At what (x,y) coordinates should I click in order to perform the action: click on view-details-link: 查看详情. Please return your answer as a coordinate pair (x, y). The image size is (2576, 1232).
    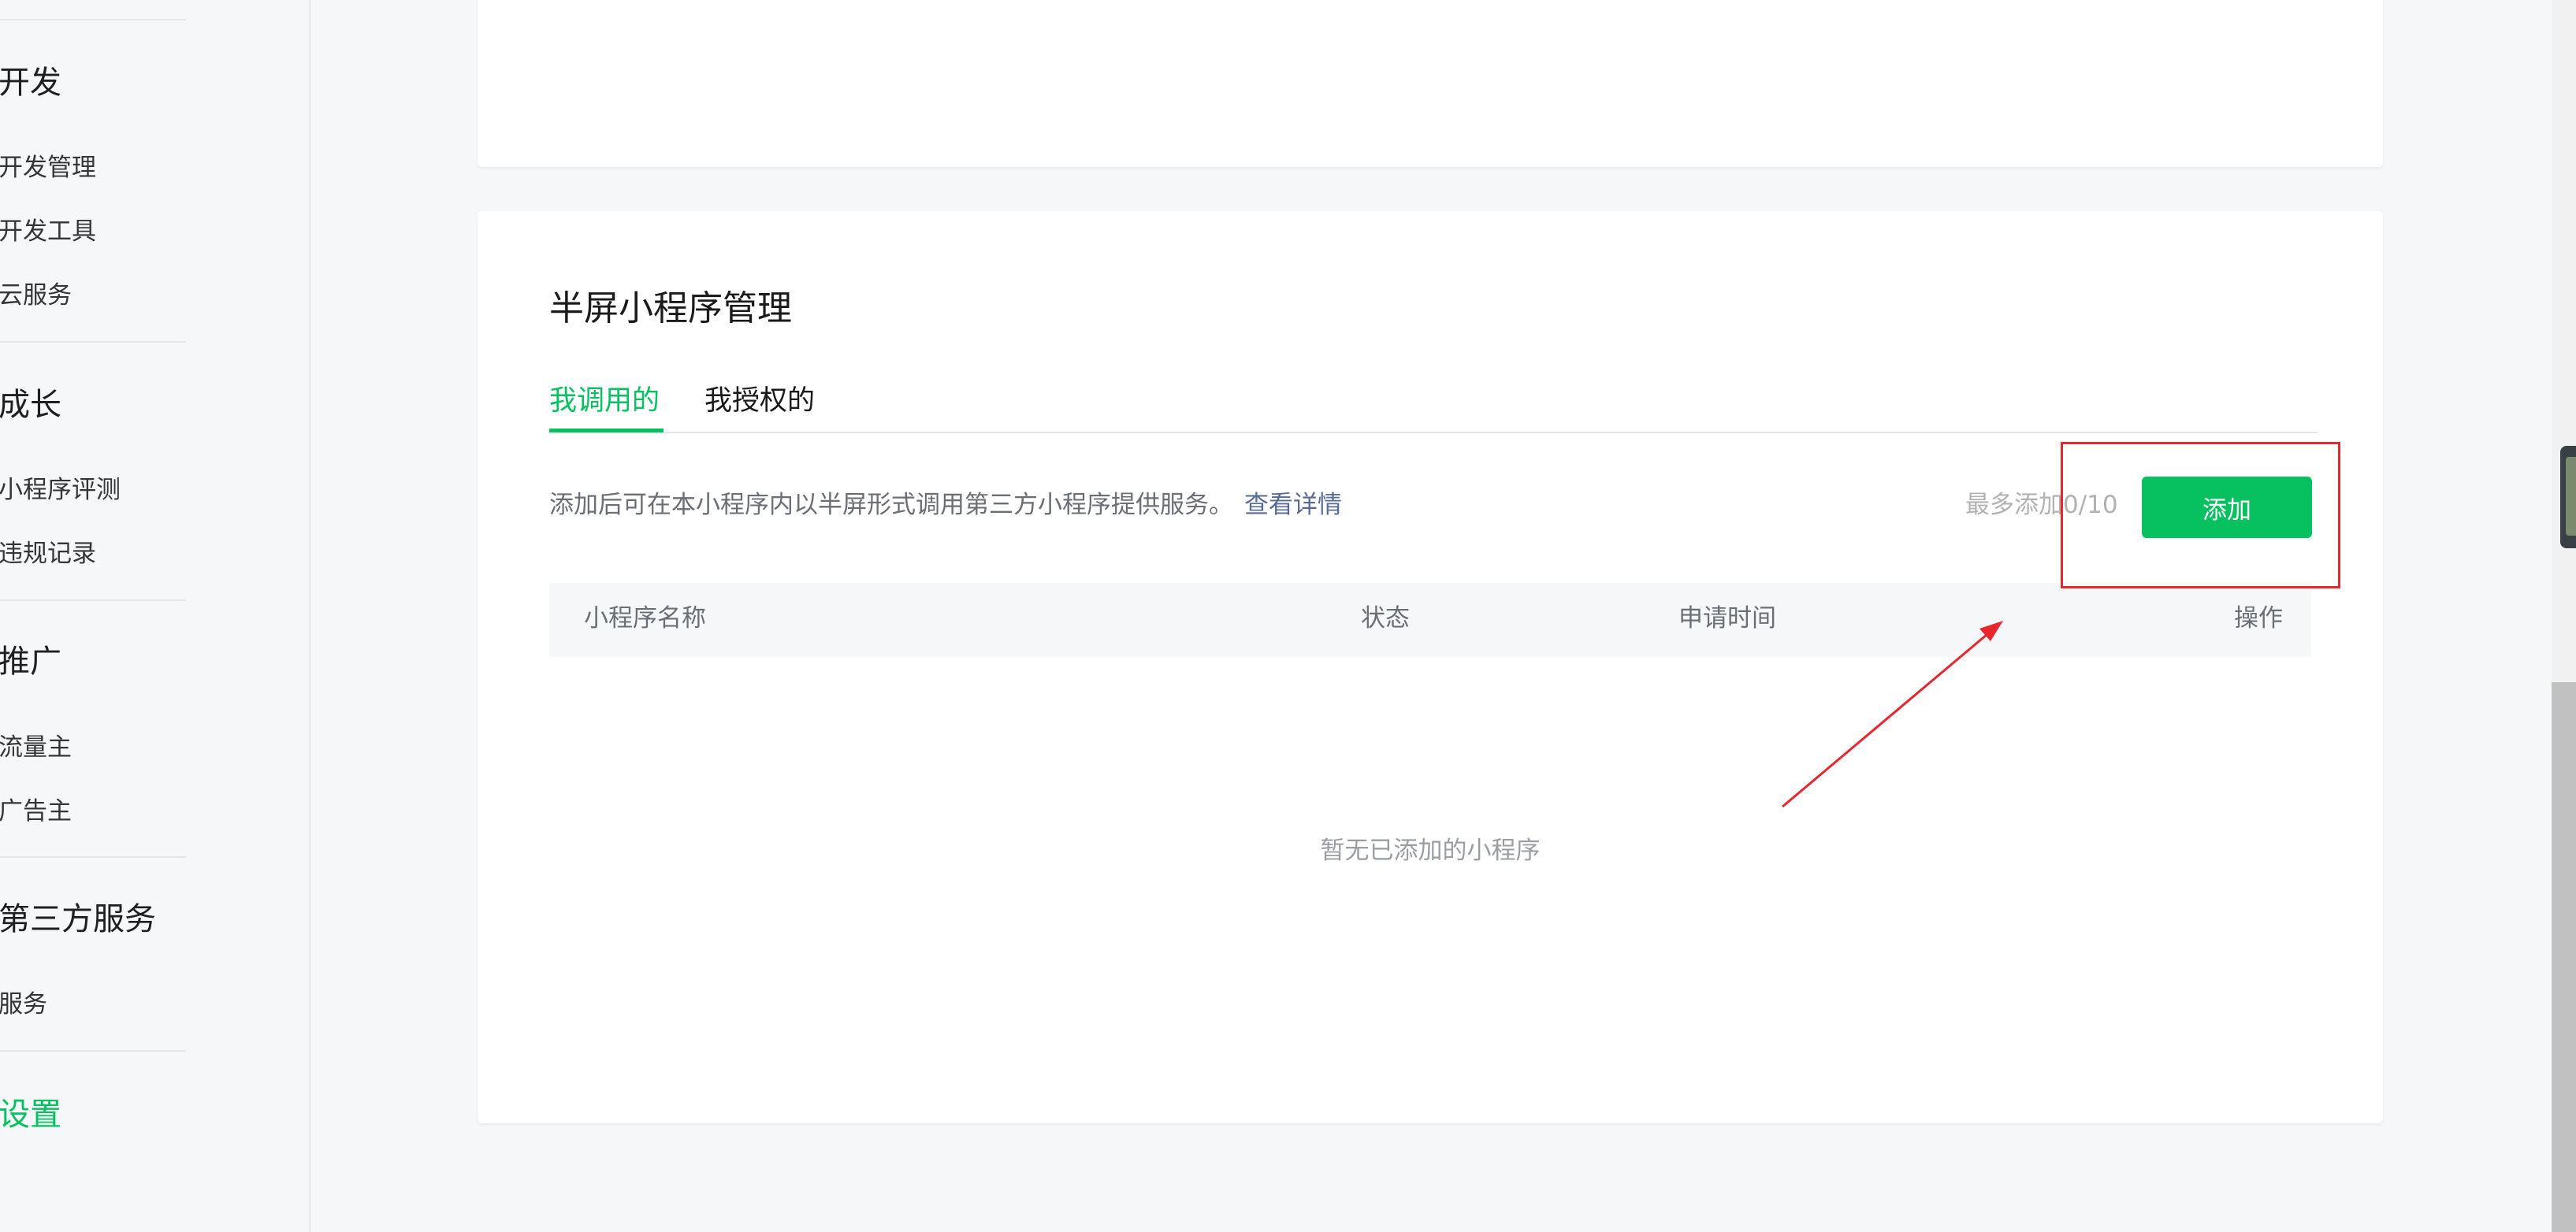
    Looking at the image, I should click on (1293, 505).